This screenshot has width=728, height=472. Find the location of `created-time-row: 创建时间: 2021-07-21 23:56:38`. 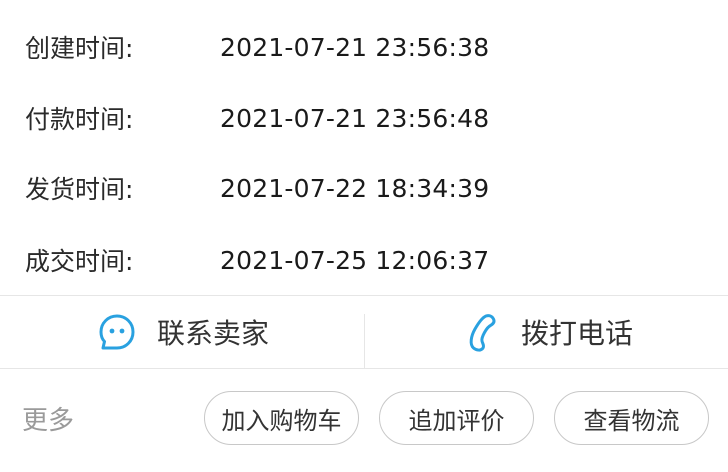

created-time-row: 创建时间: 2021-07-21 23:56:38 is located at coordinates (364, 47).